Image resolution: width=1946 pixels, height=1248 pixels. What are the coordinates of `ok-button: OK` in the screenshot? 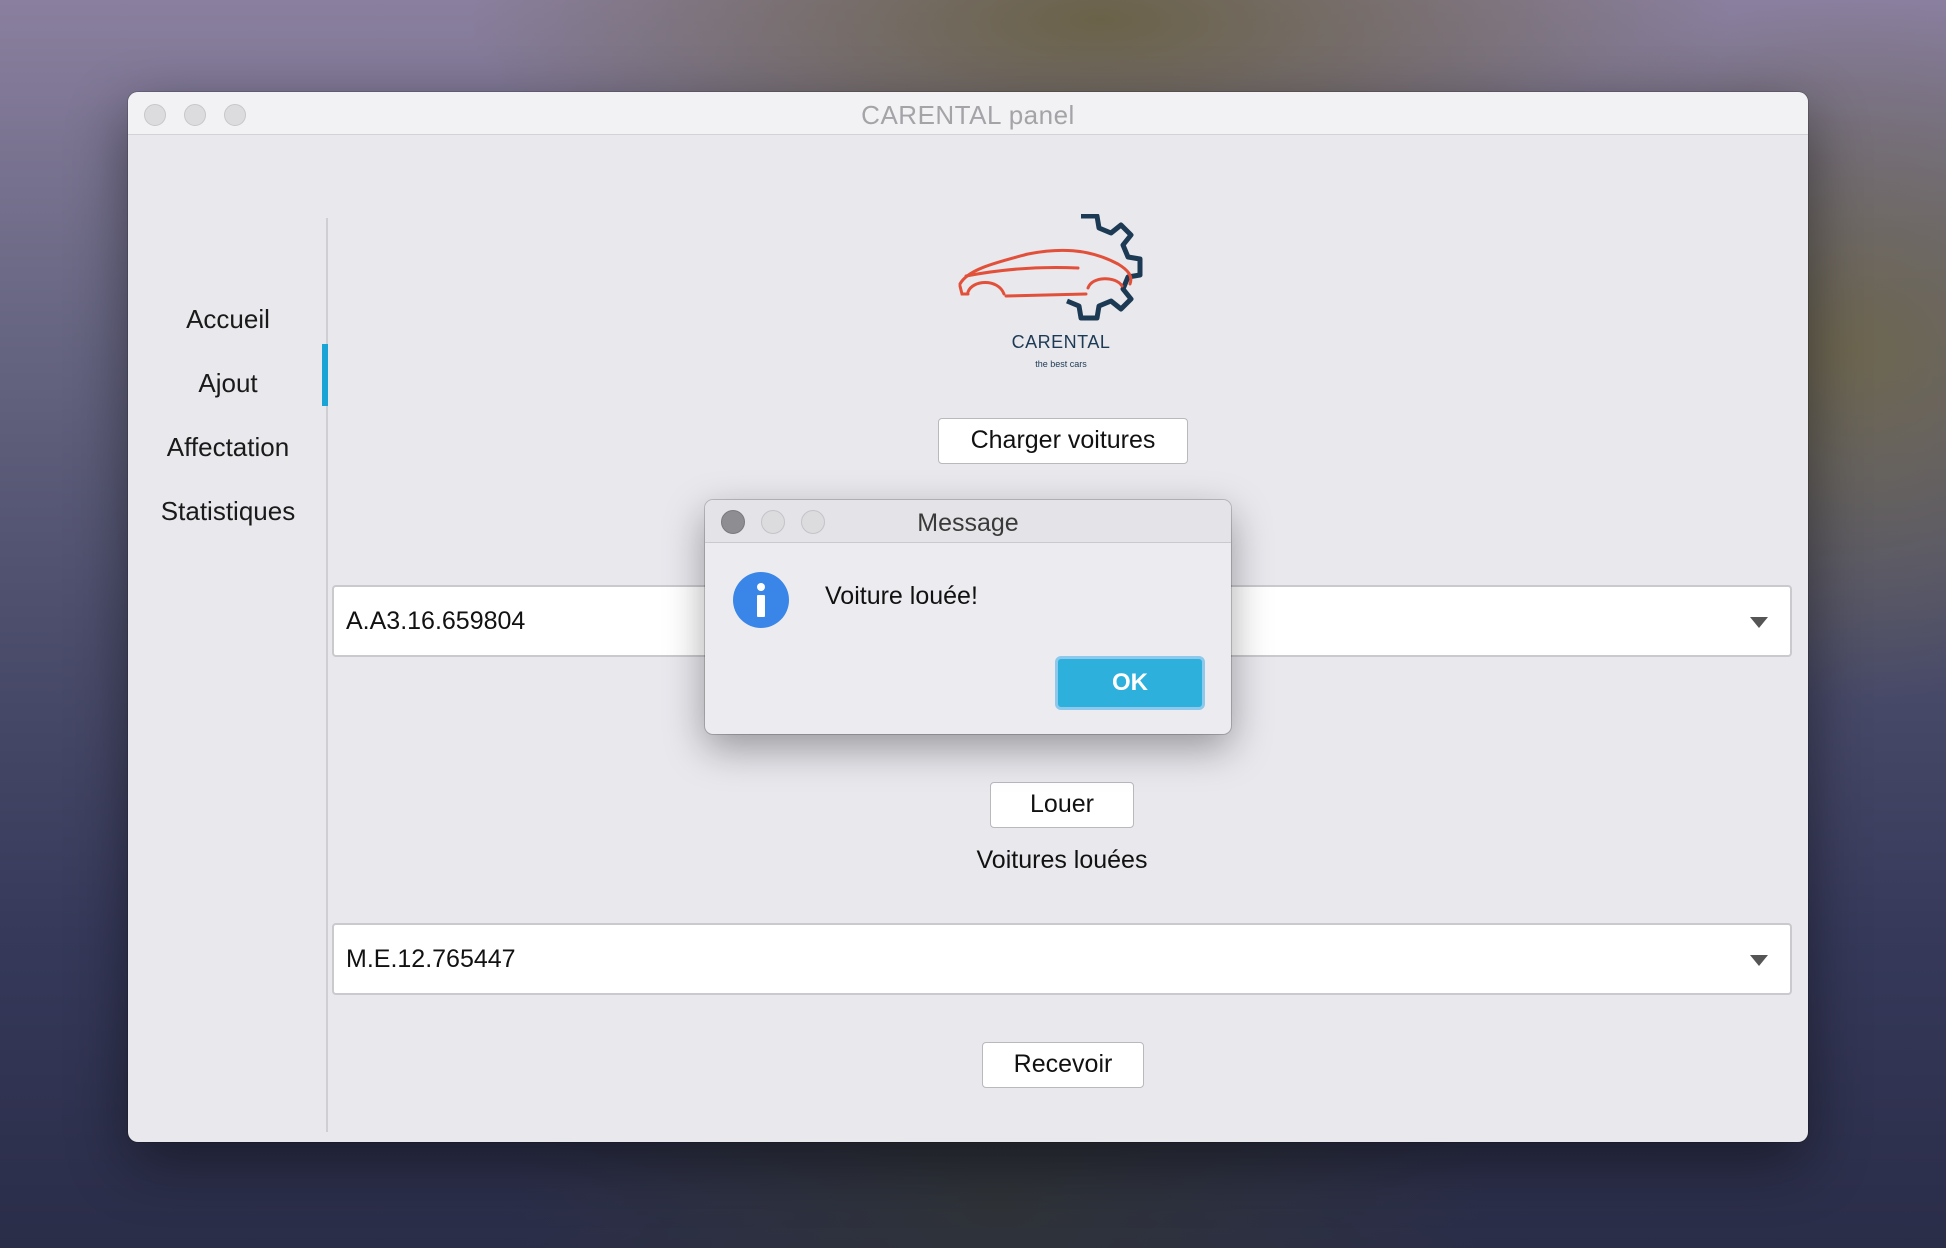 It's located at (1130, 683).